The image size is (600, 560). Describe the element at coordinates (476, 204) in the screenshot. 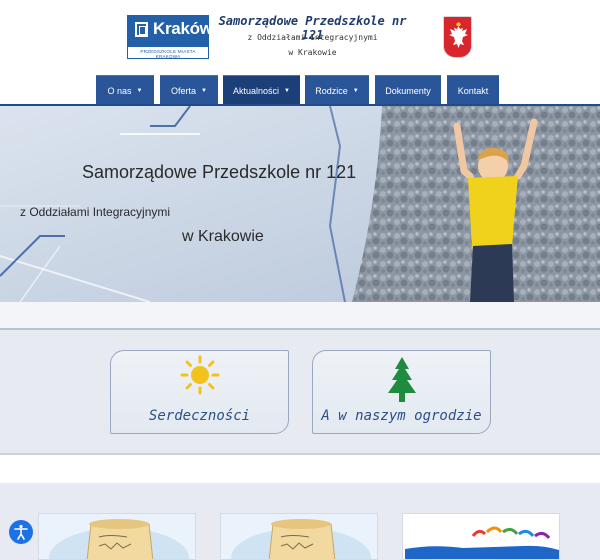

I see `child-photo-image` at that location.